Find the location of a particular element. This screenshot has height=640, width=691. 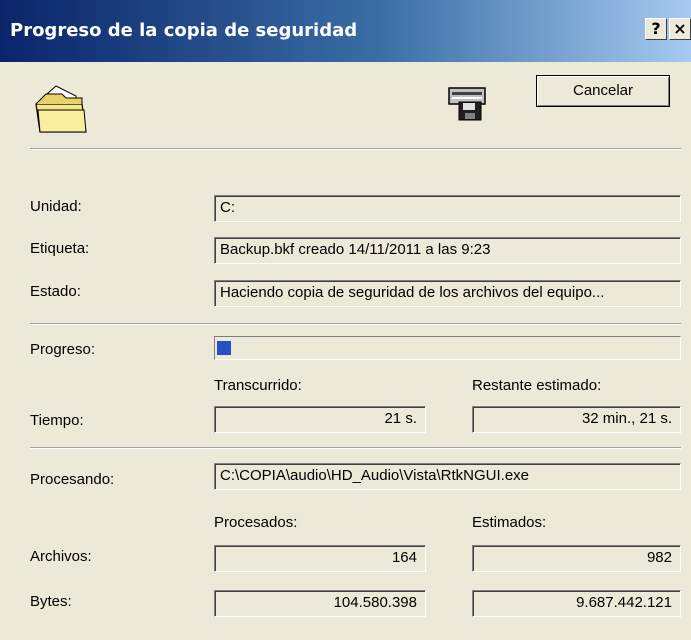

archivos-label: Archivos: is located at coordinates (61, 556).